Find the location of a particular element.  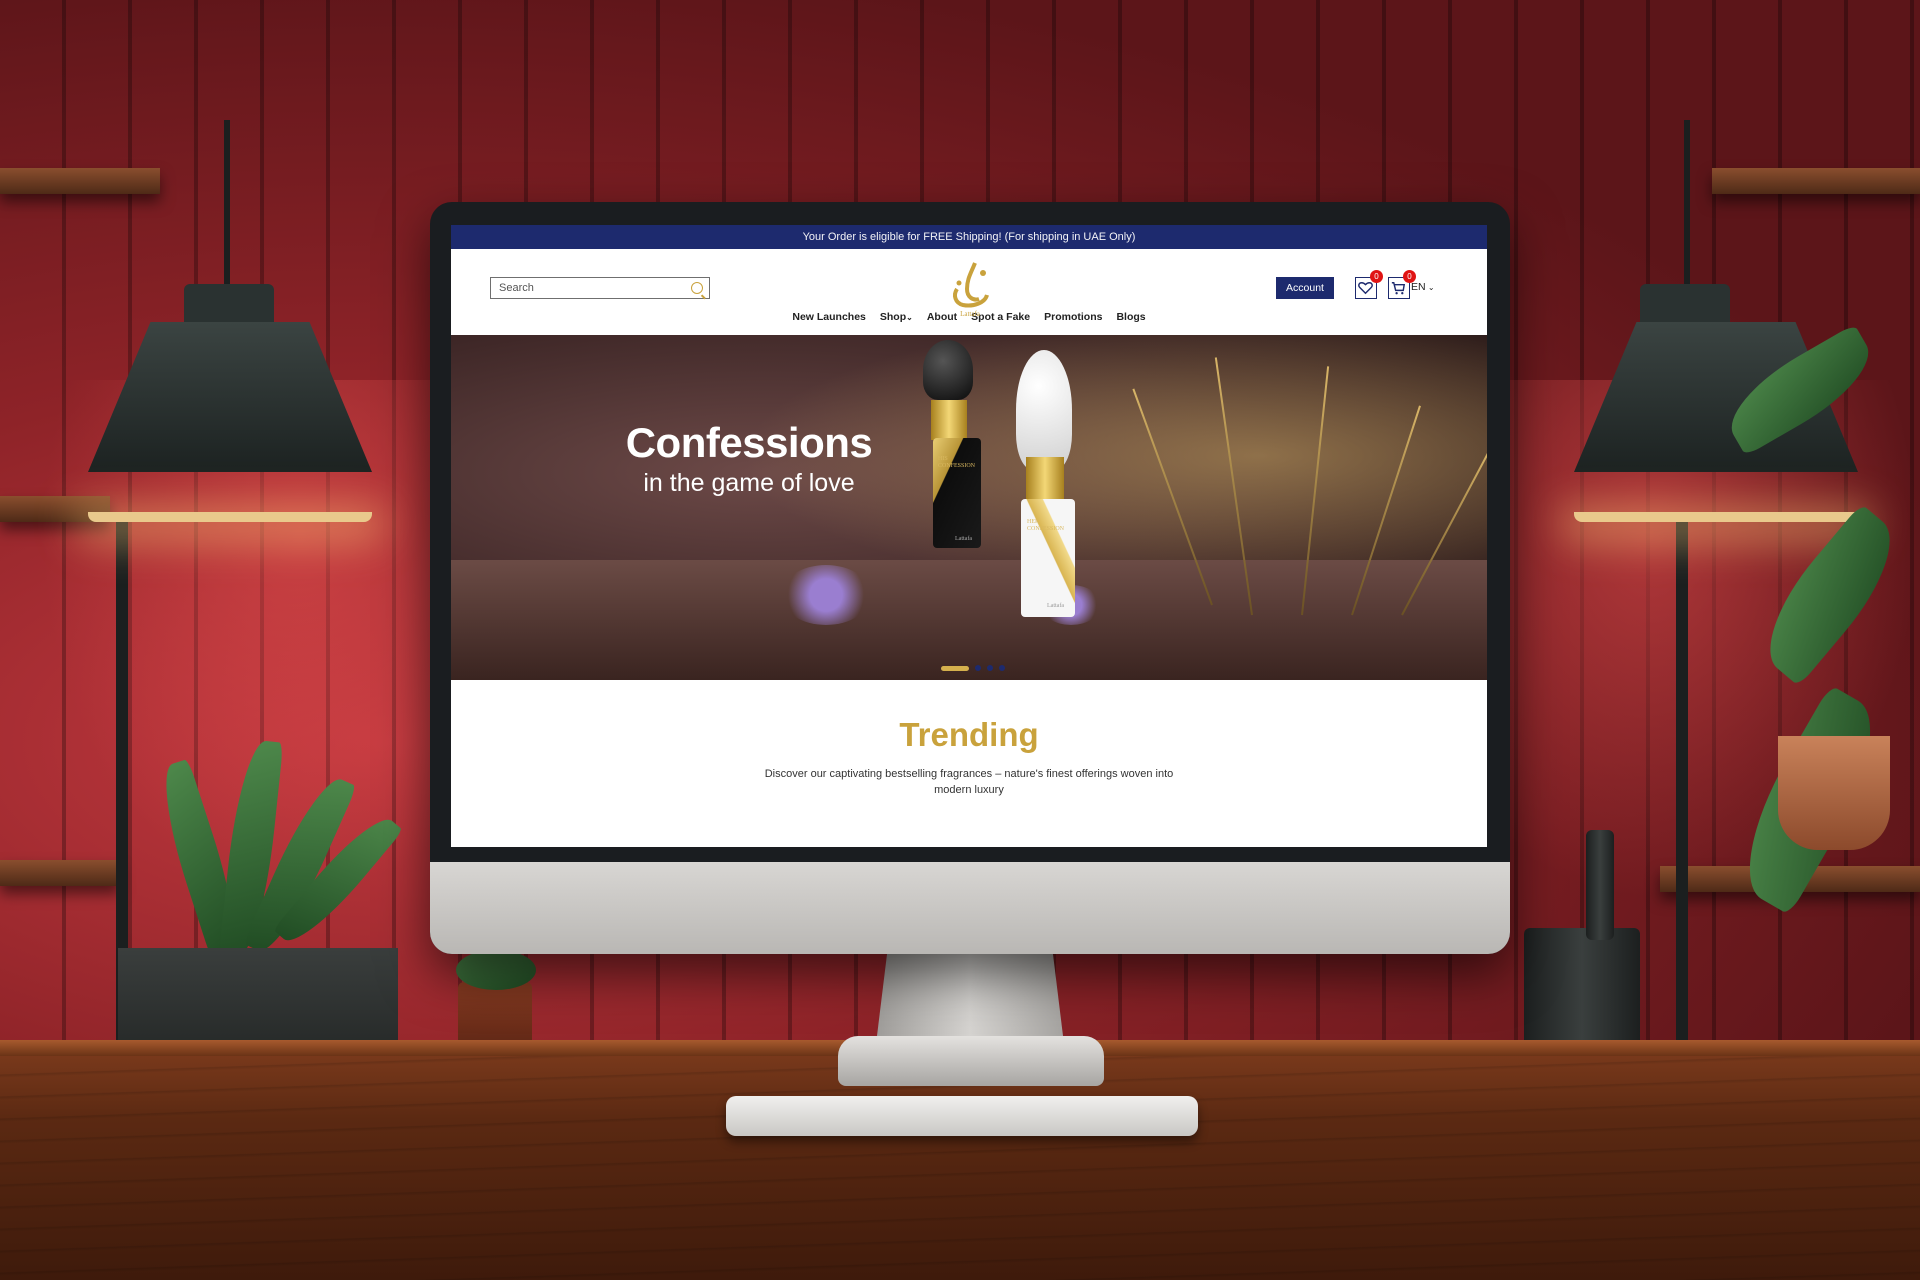

keyboard is located at coordinates (962, 1116).